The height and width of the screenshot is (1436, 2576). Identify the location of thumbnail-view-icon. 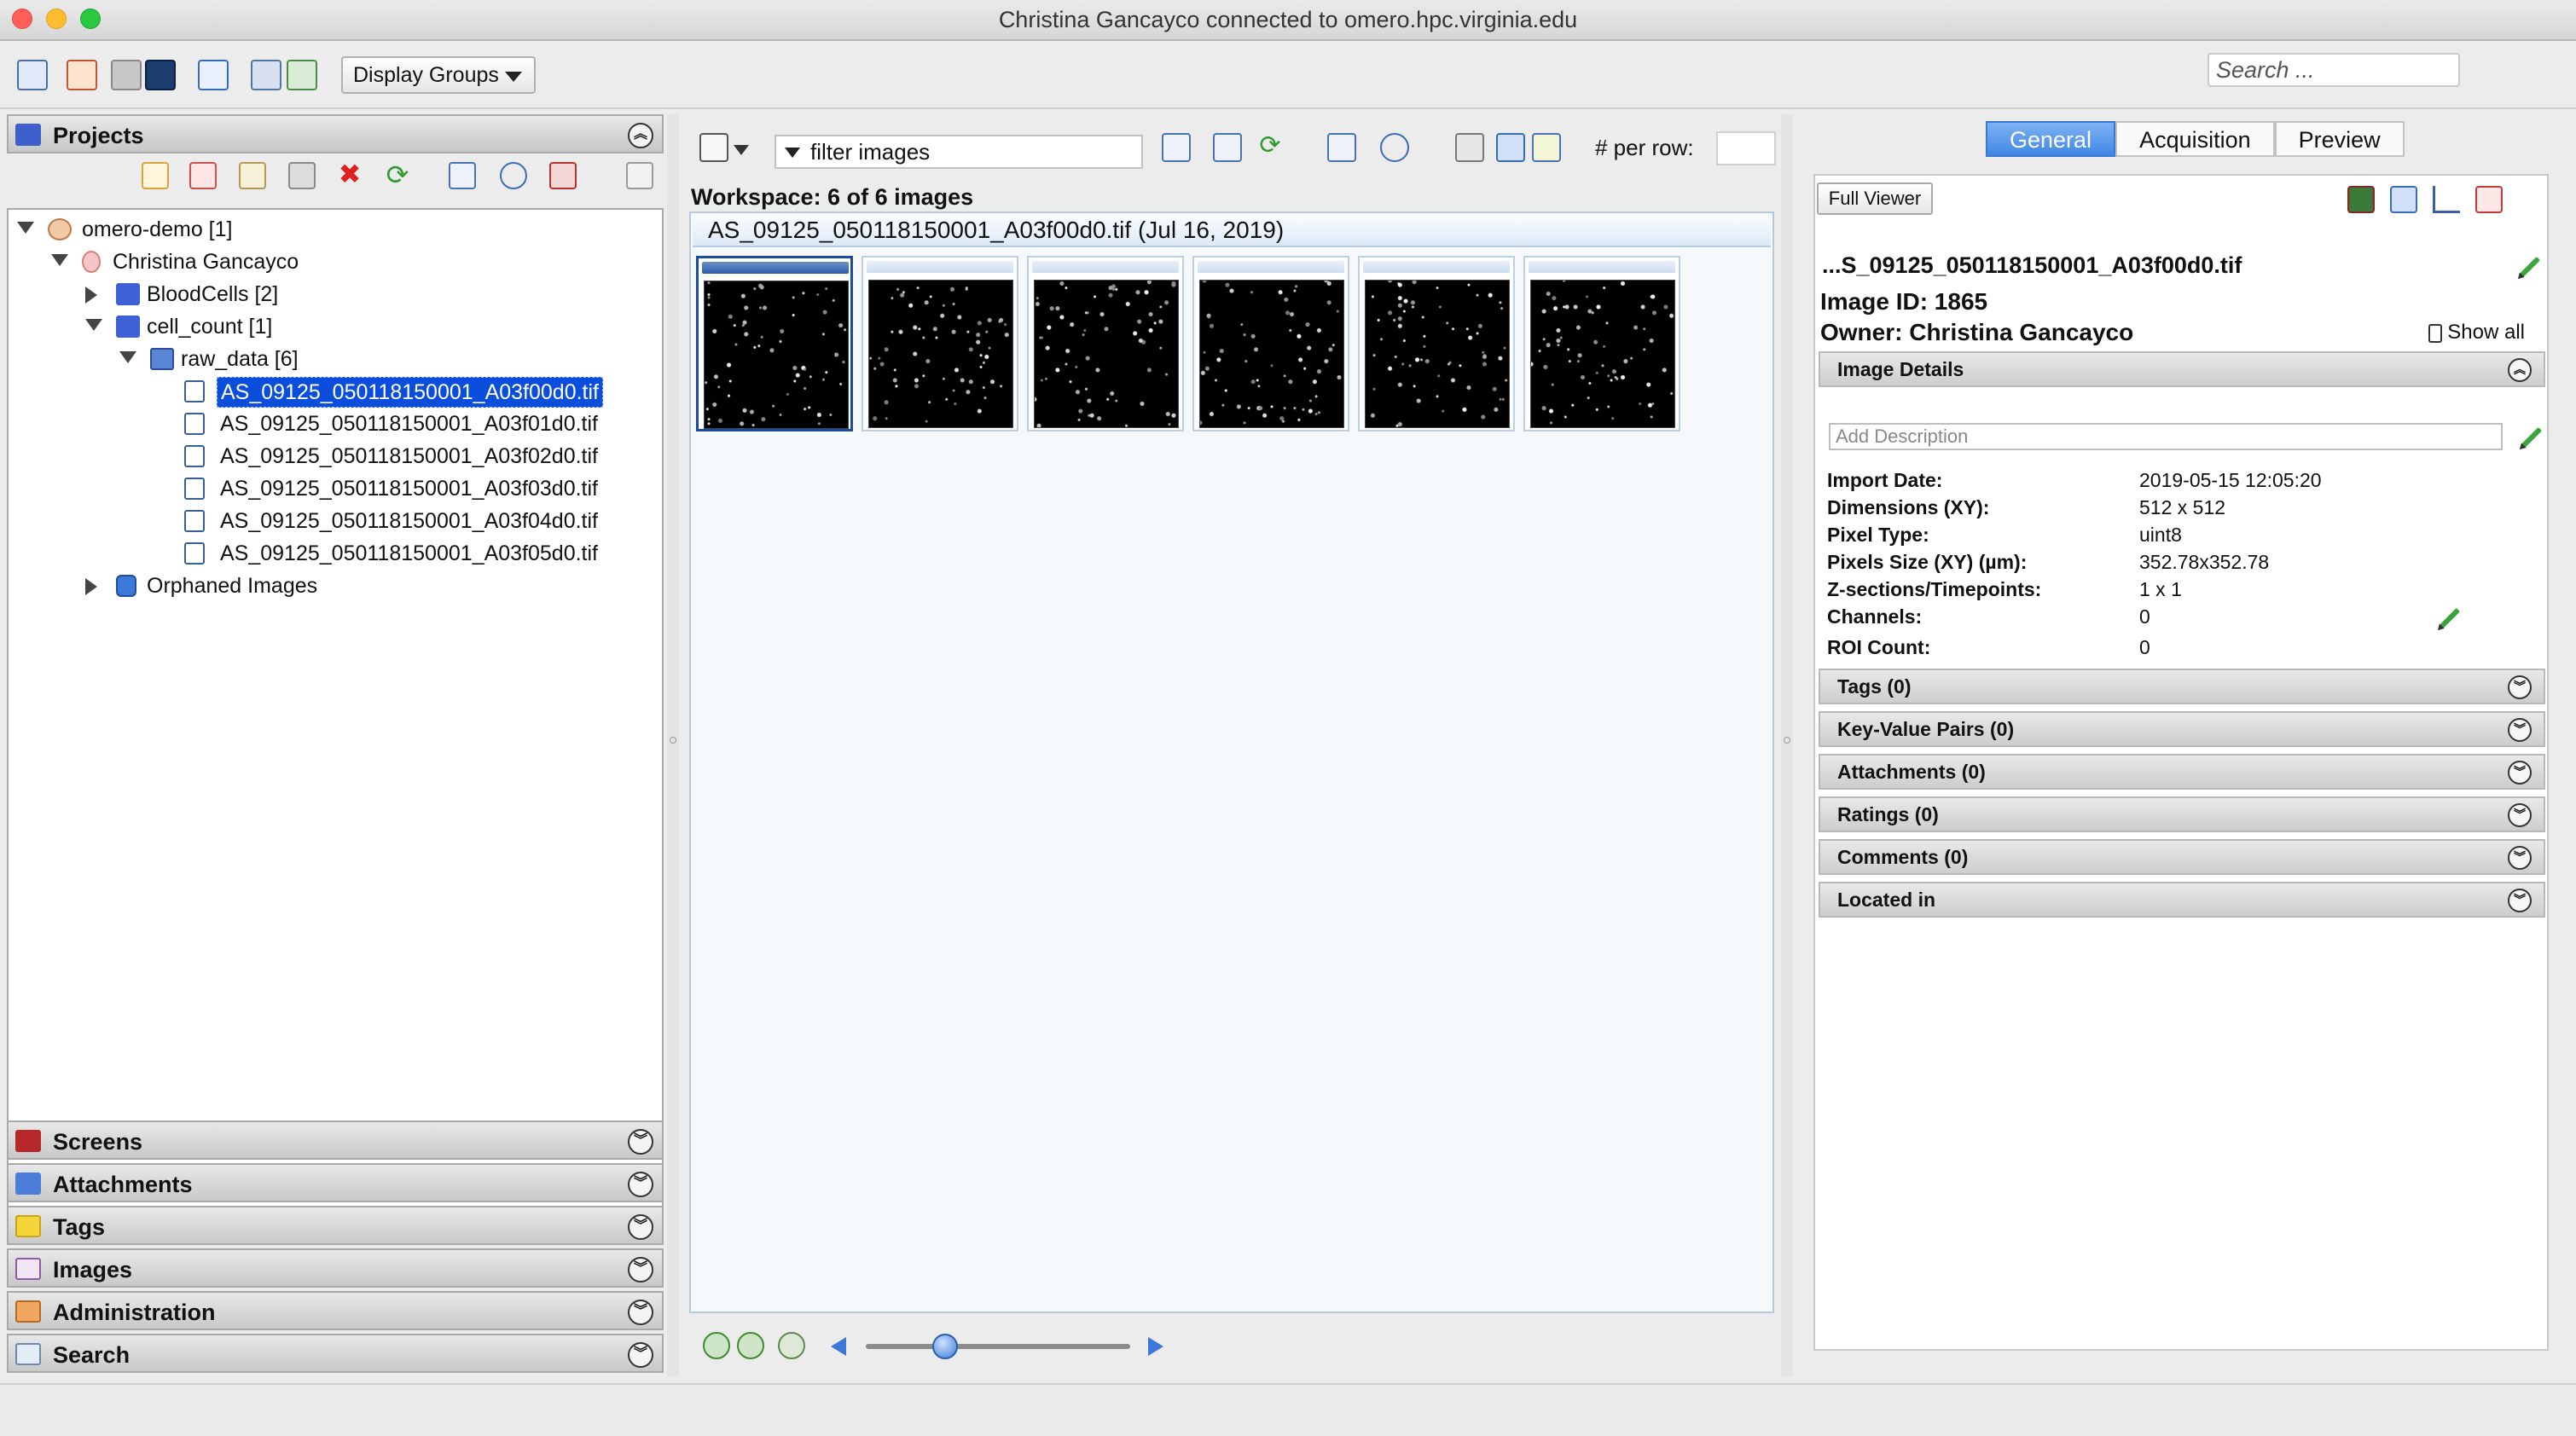
(1176, 147).